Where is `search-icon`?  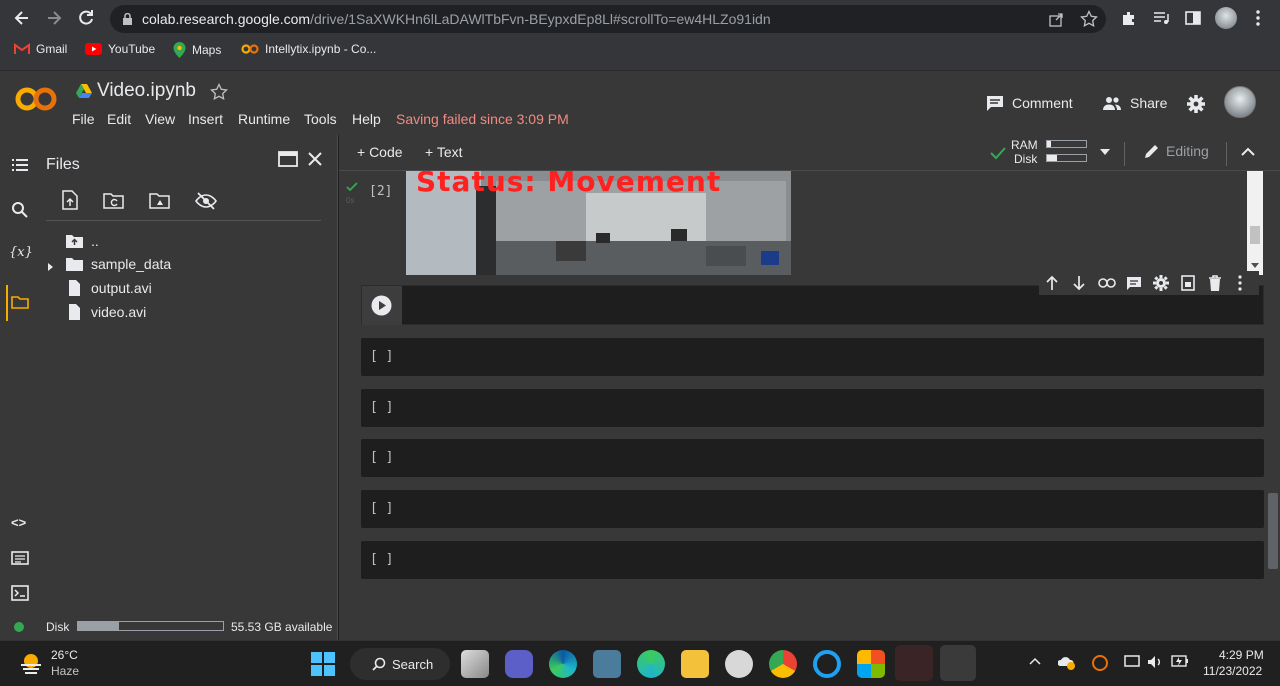 search-icon is located at coordinates (20, 210).